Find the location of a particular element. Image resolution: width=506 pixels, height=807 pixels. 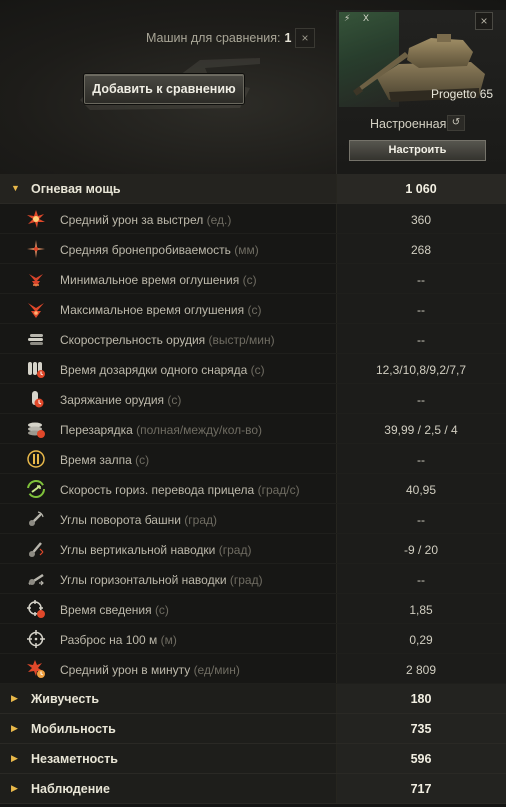

reset-config-button: ↺ is located at coordinates (456, 123).